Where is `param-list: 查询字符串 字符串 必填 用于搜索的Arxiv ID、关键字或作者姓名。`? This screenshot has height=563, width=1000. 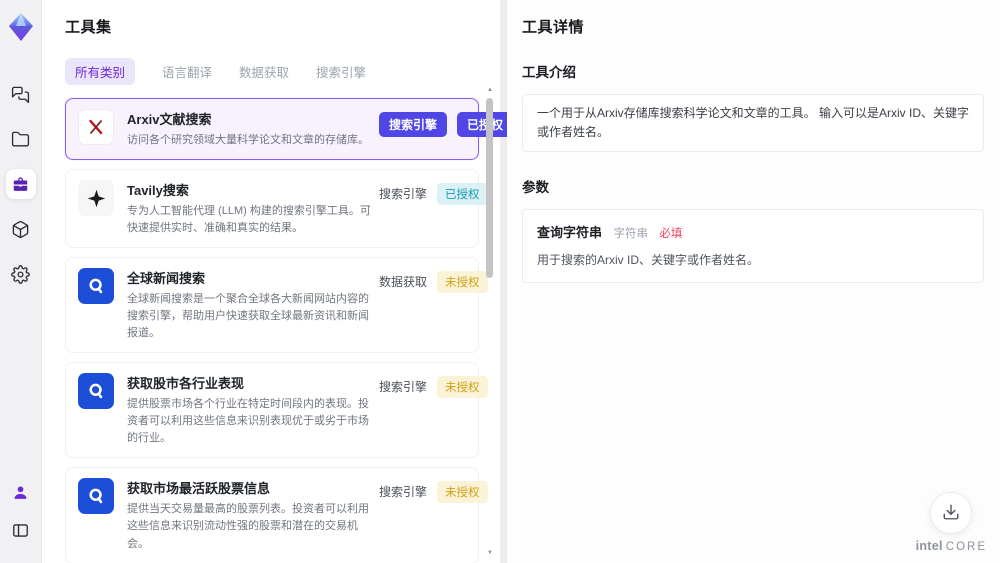
param-list: 查询字符串 字符串 必填 用于搜索的Arxiv ID、关键字或作者姓名。 is located at coordinates (753, 246).